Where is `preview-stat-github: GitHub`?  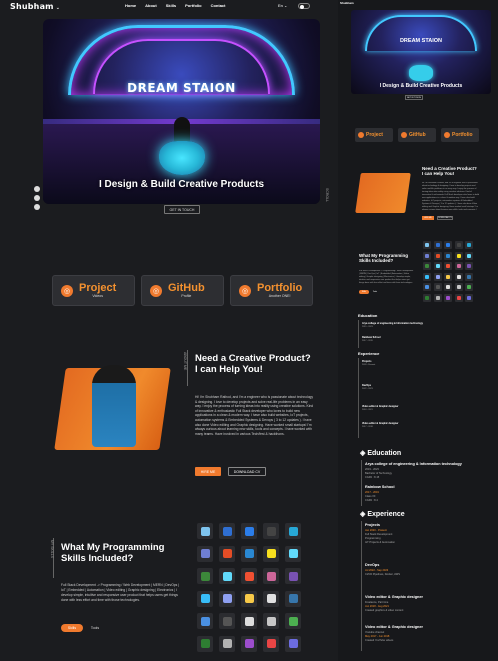 preview-stat-github: GitHub is located at coordinates (417, 135).